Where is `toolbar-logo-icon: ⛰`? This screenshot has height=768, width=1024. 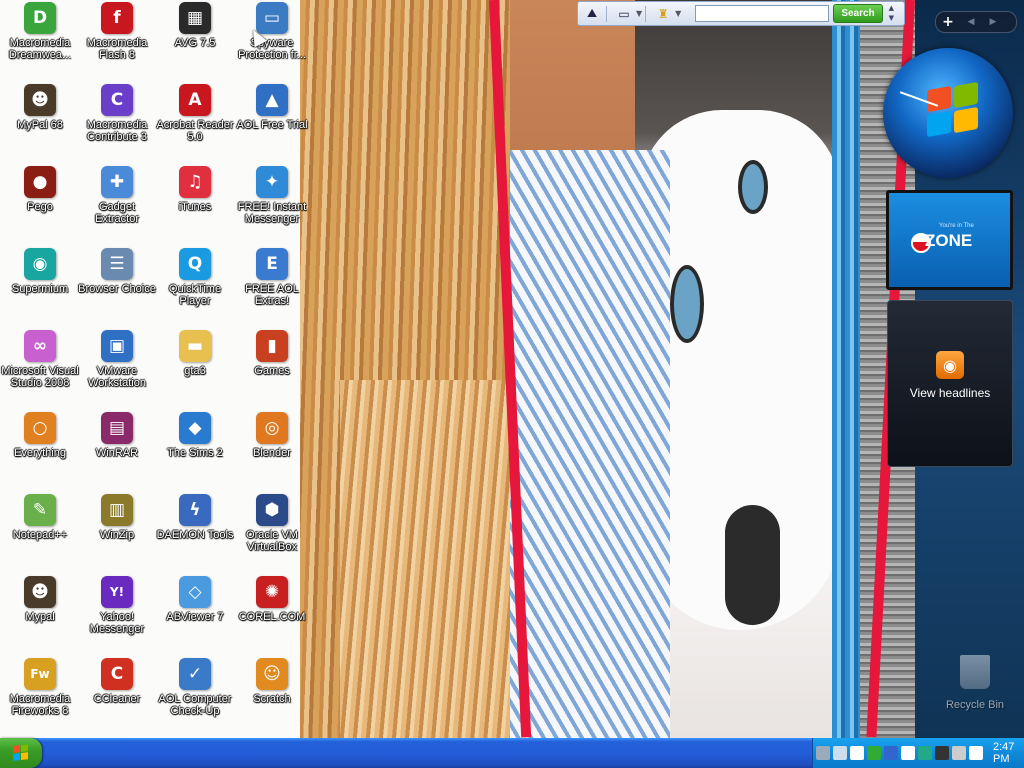
toolbar-logo-icon: ⛰ is located at coordinates (592, 13).